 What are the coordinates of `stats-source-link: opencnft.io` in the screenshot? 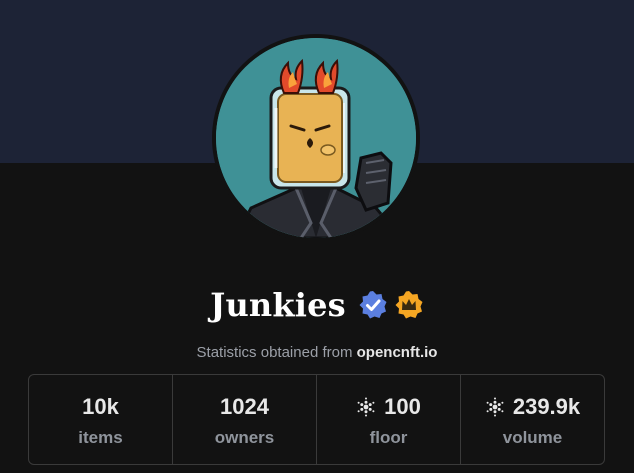 It's located at (397, 352).